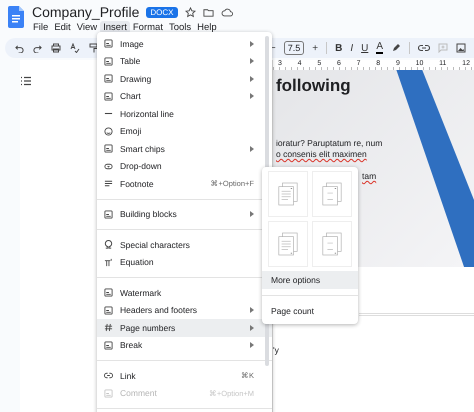 The width and height of the screenshot is (474, 412). I want to click on menu-item: More options, so click(310, 280).